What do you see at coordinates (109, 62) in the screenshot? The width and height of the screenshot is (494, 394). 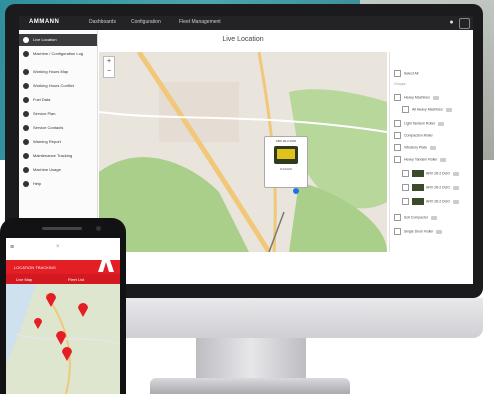 I see `zoom-in-button: +` at bounding box center [109, 62].